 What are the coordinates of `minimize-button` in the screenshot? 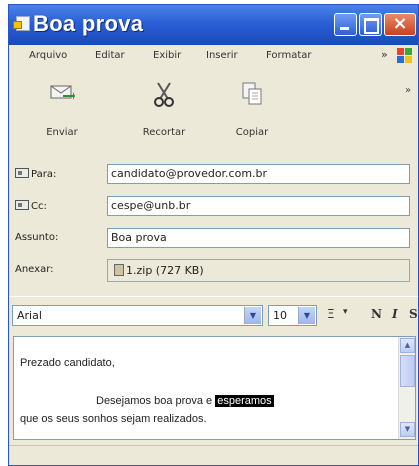 It's located at (345, 24).